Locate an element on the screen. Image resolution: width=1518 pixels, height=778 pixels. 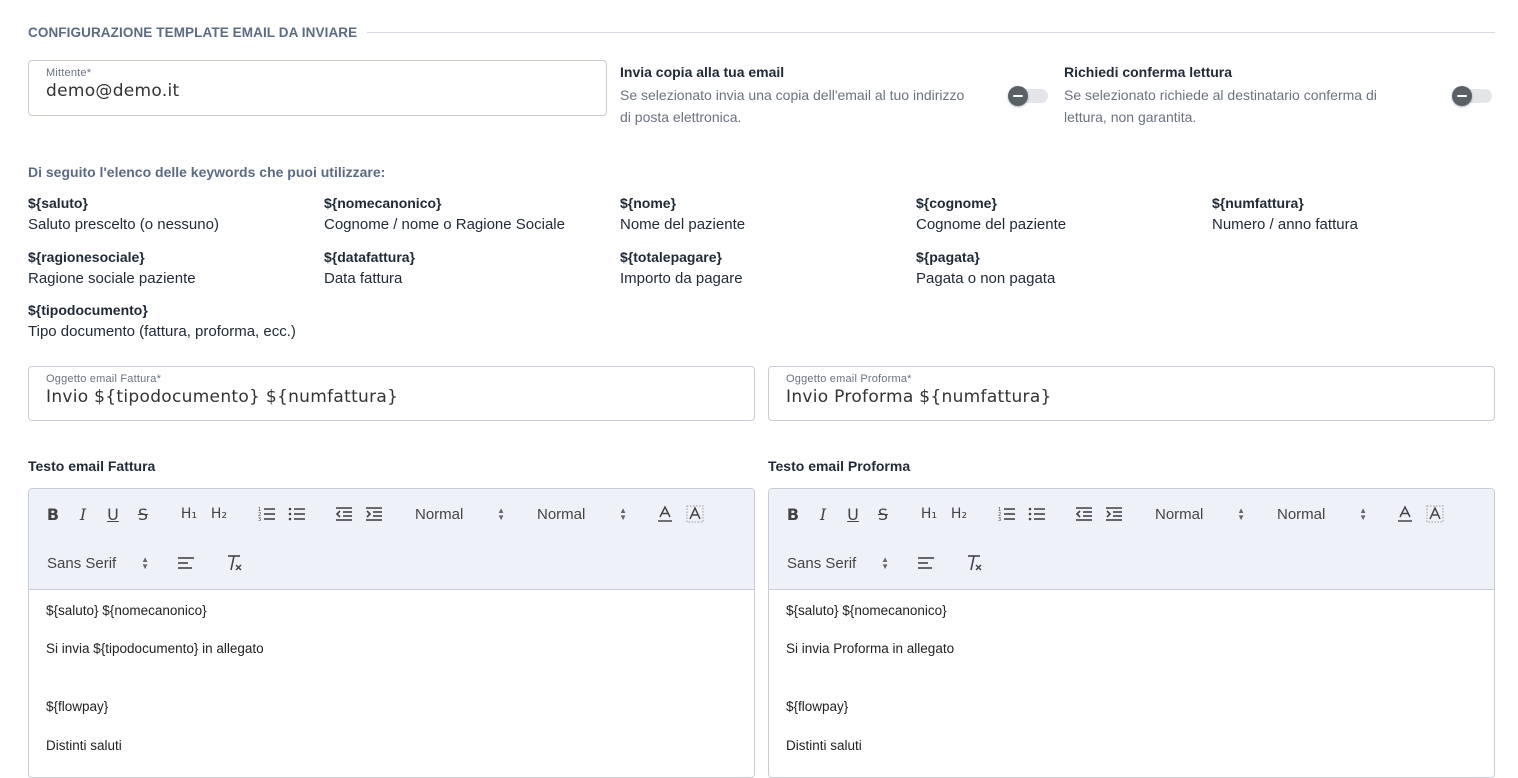
size-select-value: Normal is located at coordinates (1301, 514).